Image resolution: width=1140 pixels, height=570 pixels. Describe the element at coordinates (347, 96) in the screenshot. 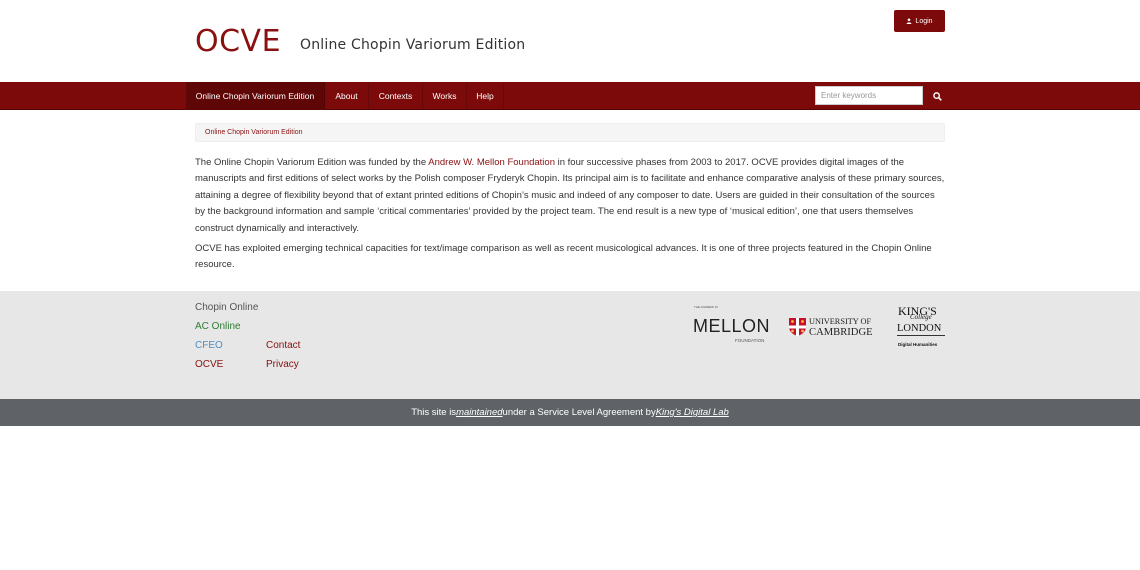

I see `nav-item-about: About` at that location.